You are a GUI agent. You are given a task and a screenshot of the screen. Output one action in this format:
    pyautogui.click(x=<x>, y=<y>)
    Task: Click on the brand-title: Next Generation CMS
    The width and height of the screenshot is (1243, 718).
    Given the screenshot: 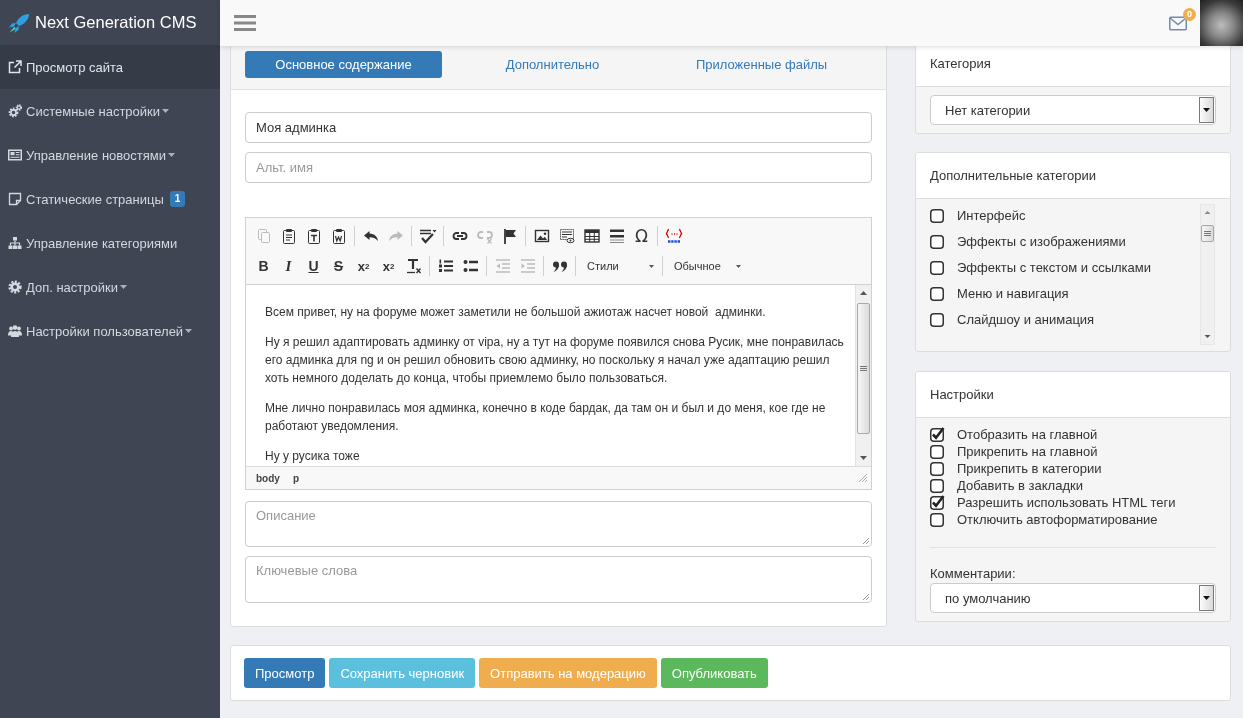 What is the action you would take?
    pyautogui.click(x=116, y=22)
    